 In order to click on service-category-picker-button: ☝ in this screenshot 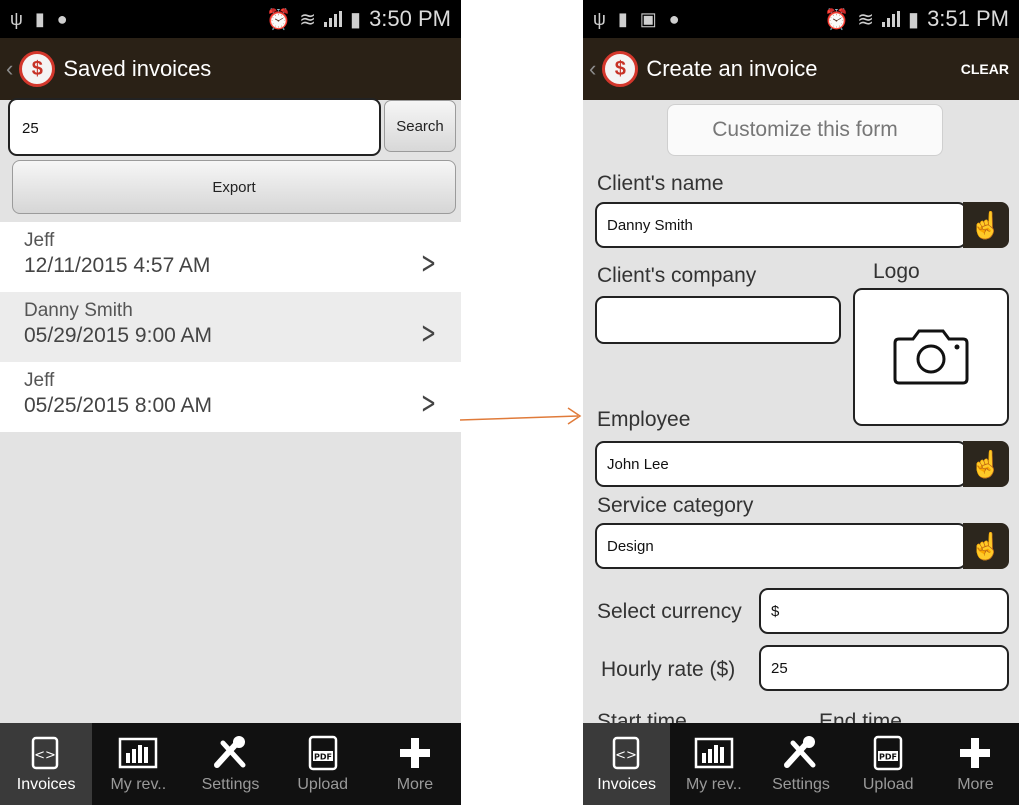, I will do `click(986, 546)`.